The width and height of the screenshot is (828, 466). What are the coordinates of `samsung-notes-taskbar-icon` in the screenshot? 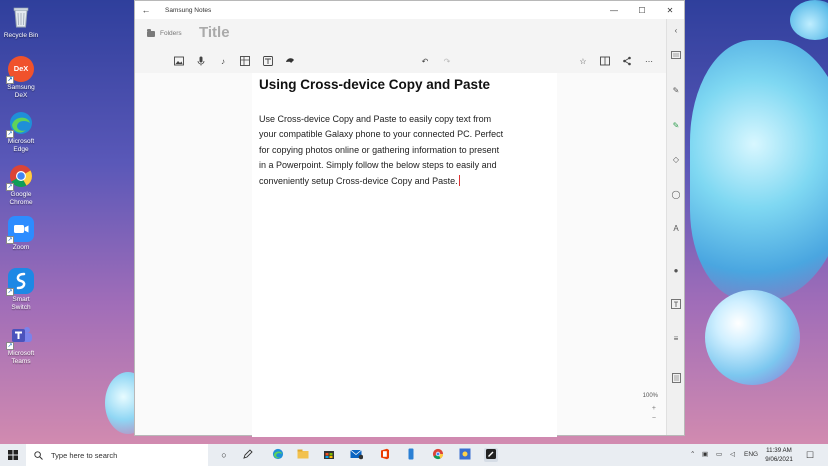 It's located at (491, 455).